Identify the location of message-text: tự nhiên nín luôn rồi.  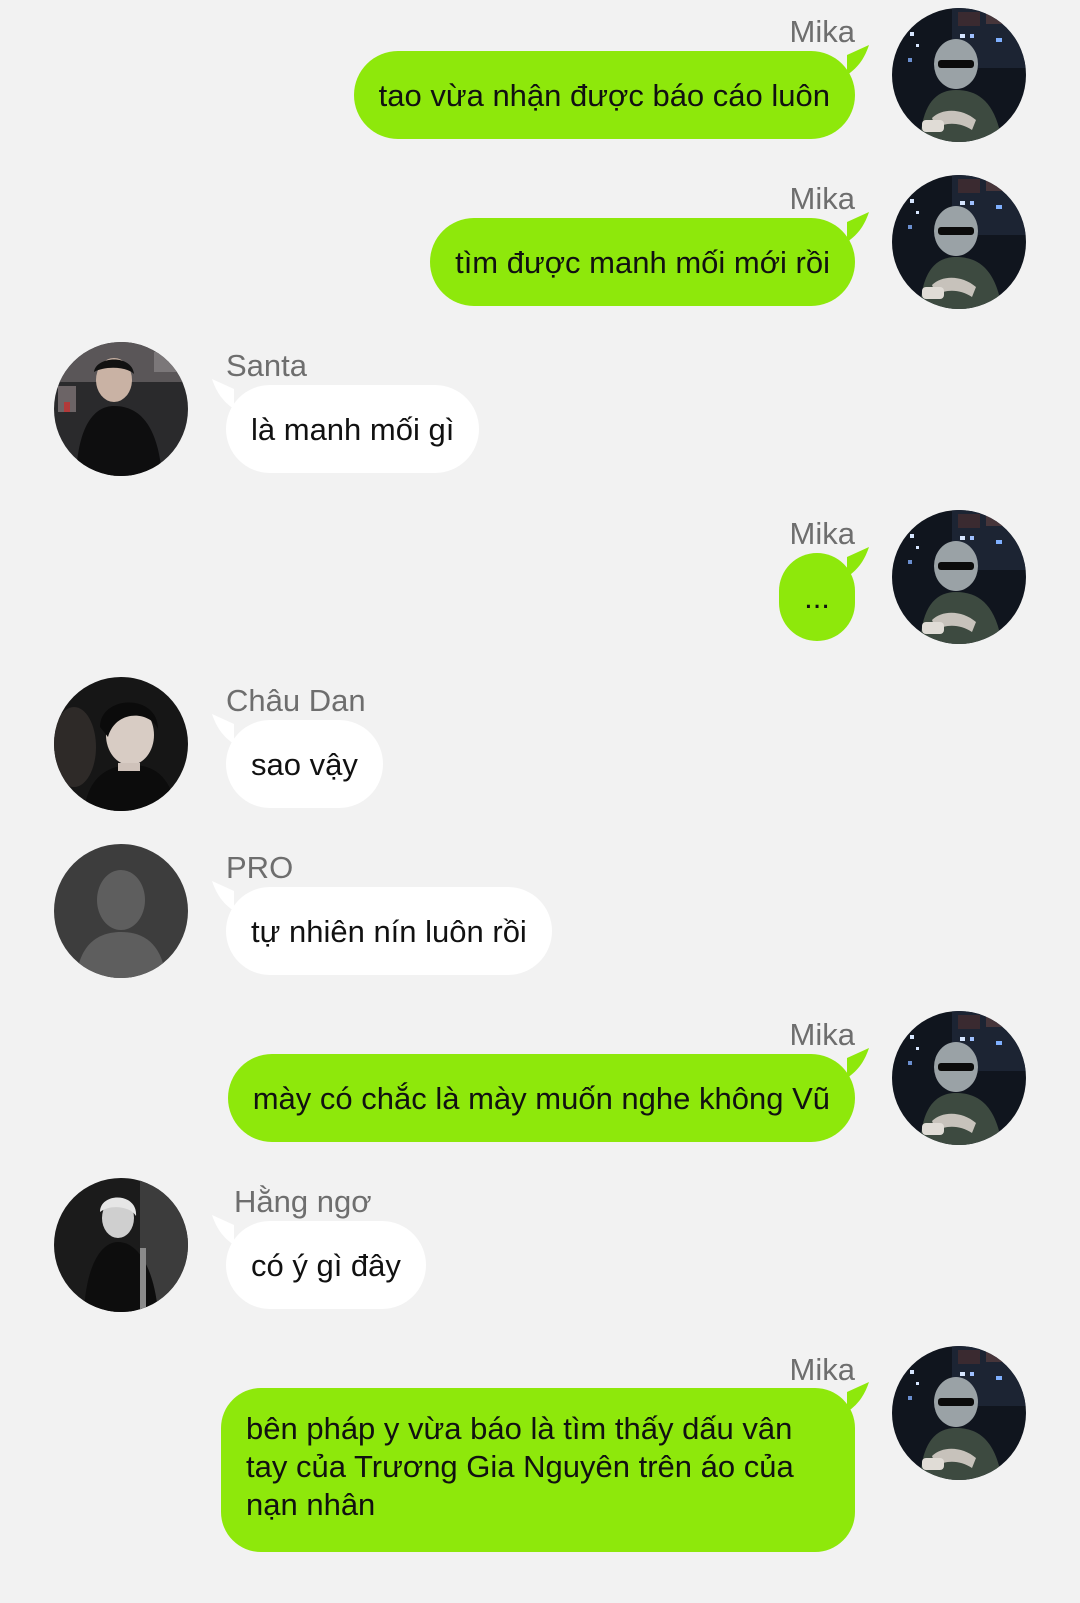
(389, 931).